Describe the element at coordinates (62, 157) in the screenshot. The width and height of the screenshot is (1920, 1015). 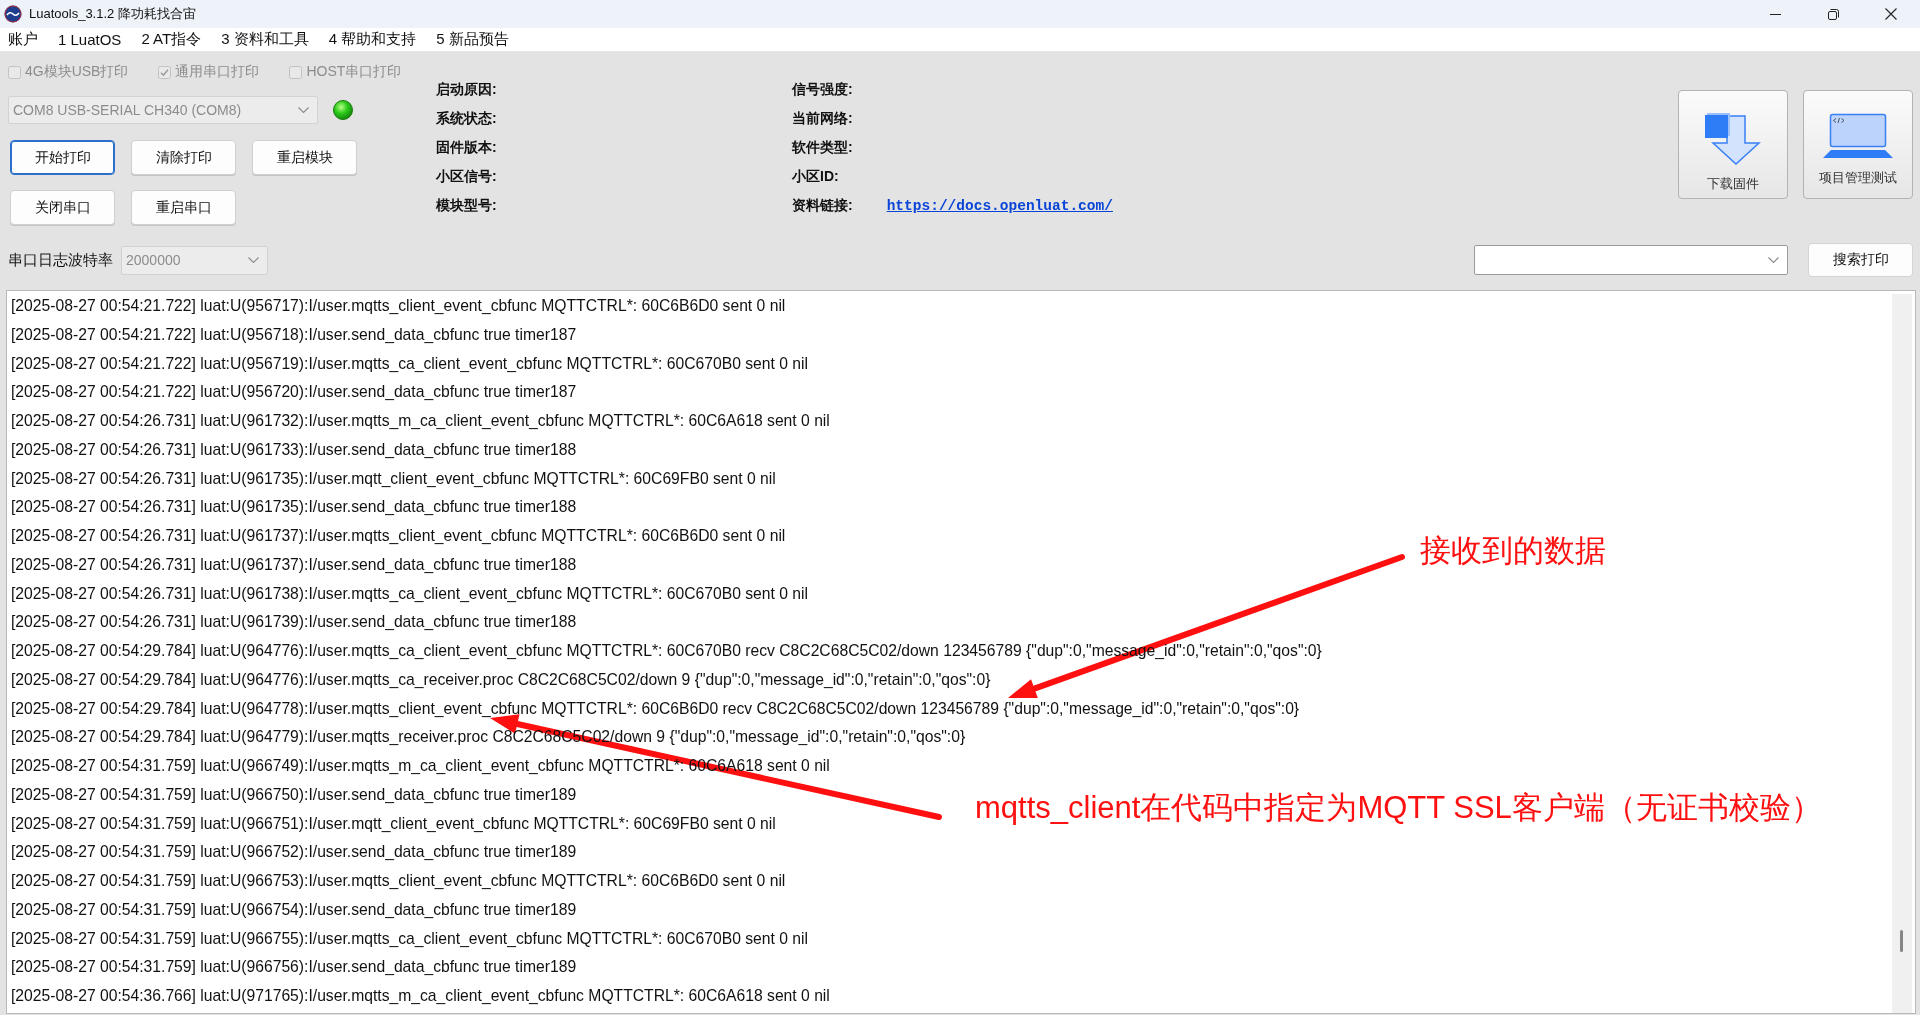
I see `action-button: 开始打印` at that location.